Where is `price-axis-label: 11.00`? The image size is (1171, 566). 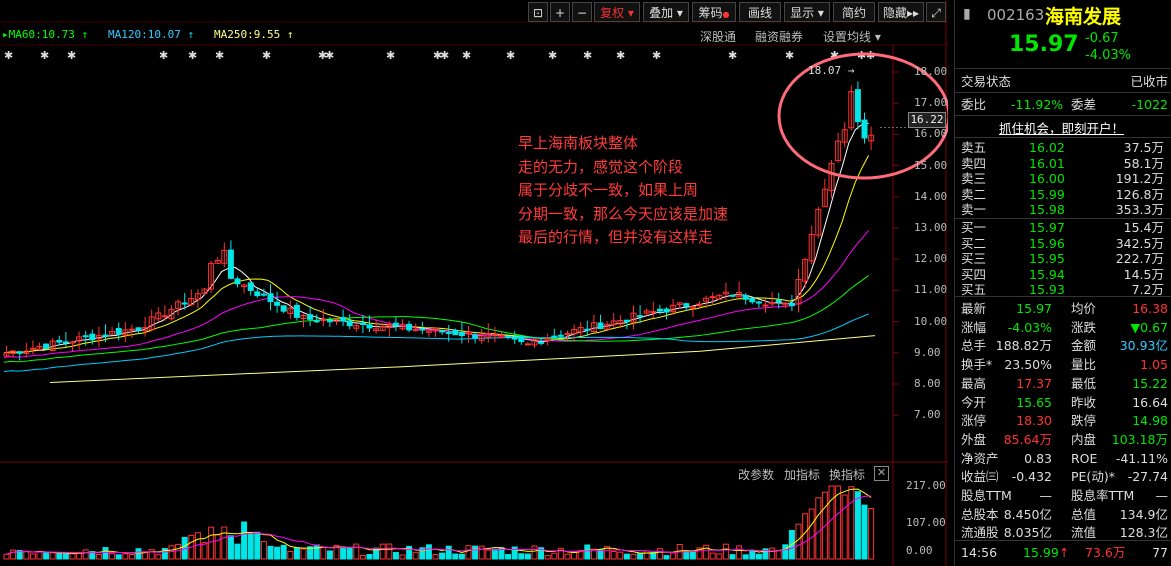 price-axis-label: 11.00 is located at coordinates (931, 290).